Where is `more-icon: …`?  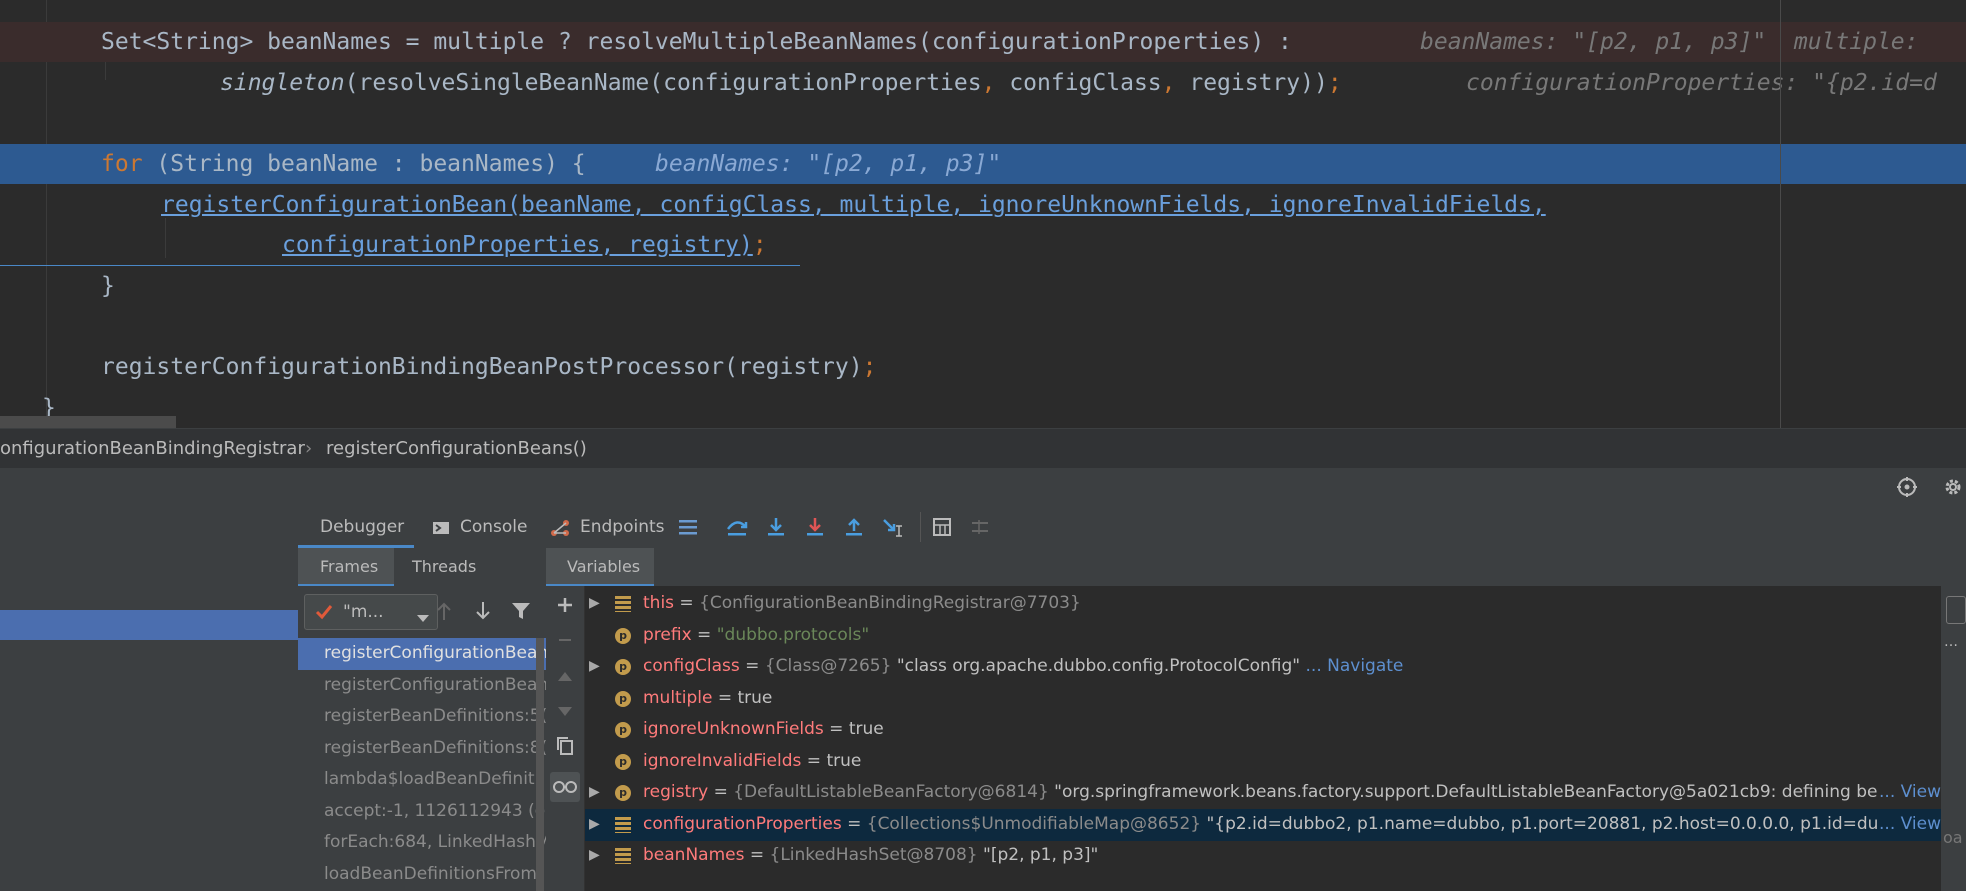 more-icon: … is located at coordinates (1951, 642).